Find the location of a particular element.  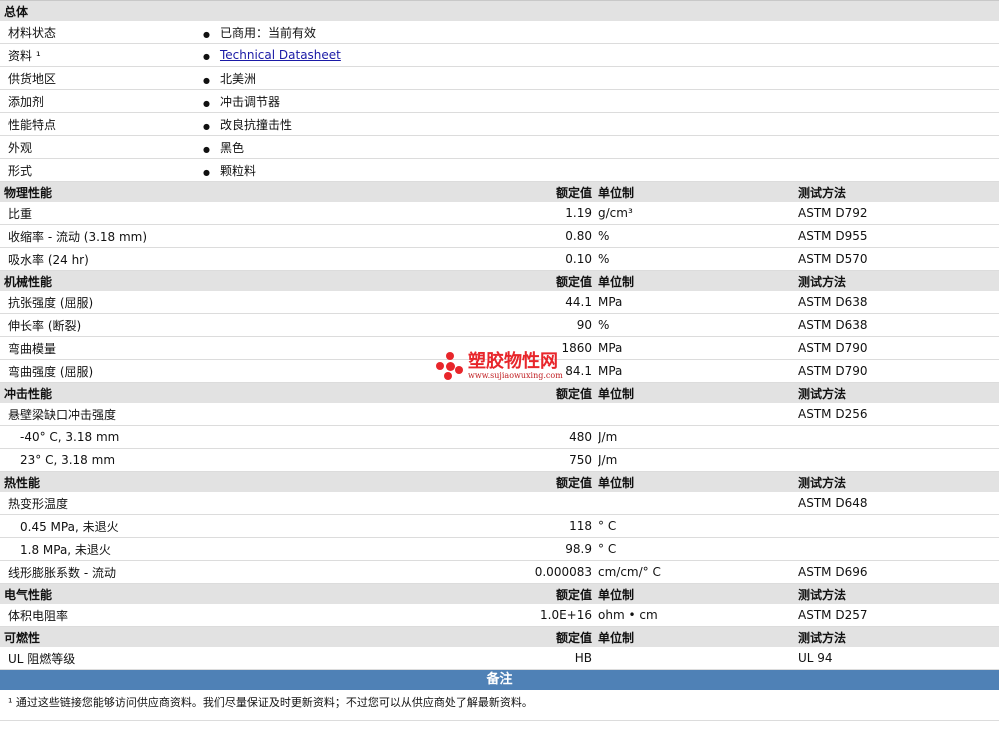

watermark-dots-icon is located at coordinates (450, 366).